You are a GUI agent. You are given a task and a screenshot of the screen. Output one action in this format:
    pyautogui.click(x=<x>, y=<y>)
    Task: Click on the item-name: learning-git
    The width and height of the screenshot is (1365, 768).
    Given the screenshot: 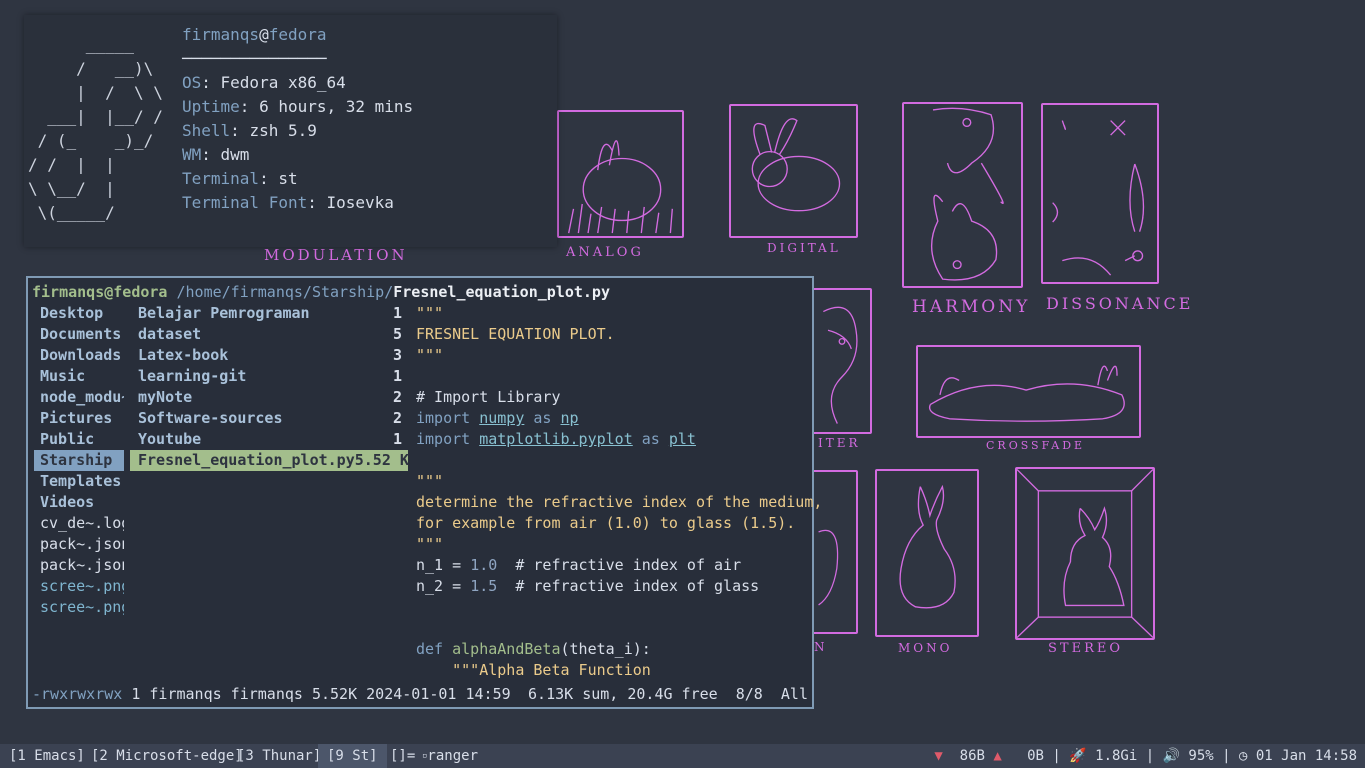 What is the action you would take?
    pyautogui.click(x=192, y=376)
    